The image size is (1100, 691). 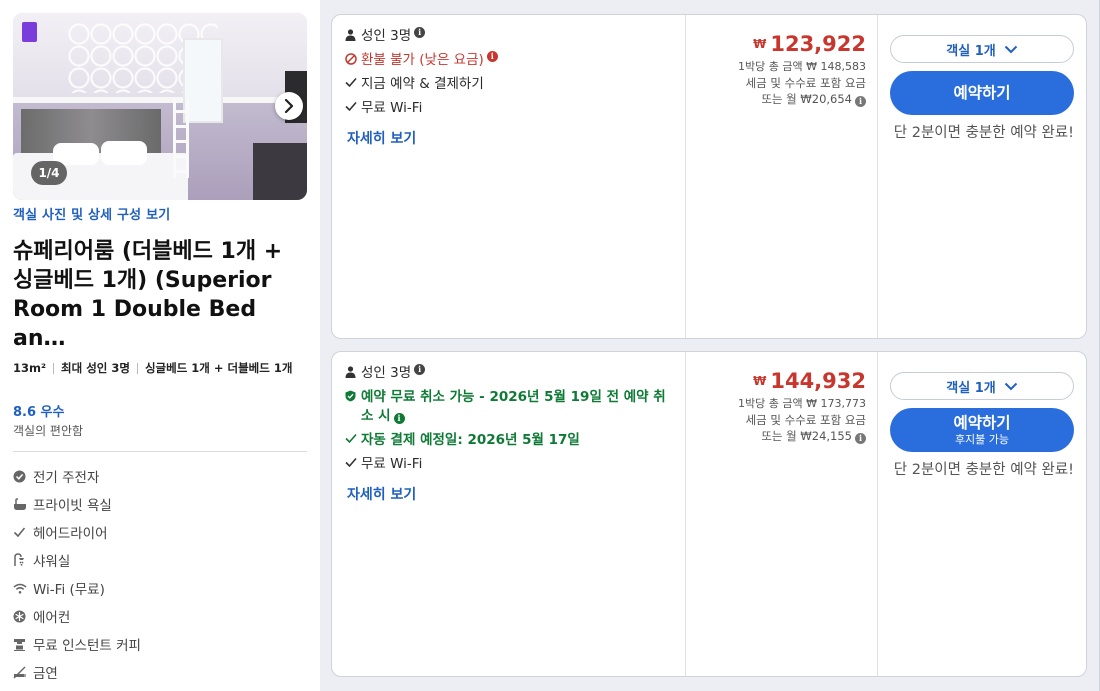 What do you see at coordinates (160, 213) in the screenshot?
I see `room-photos-link: 객실 사진 및 상세 구성 보기` at bounding box center [160, 213].